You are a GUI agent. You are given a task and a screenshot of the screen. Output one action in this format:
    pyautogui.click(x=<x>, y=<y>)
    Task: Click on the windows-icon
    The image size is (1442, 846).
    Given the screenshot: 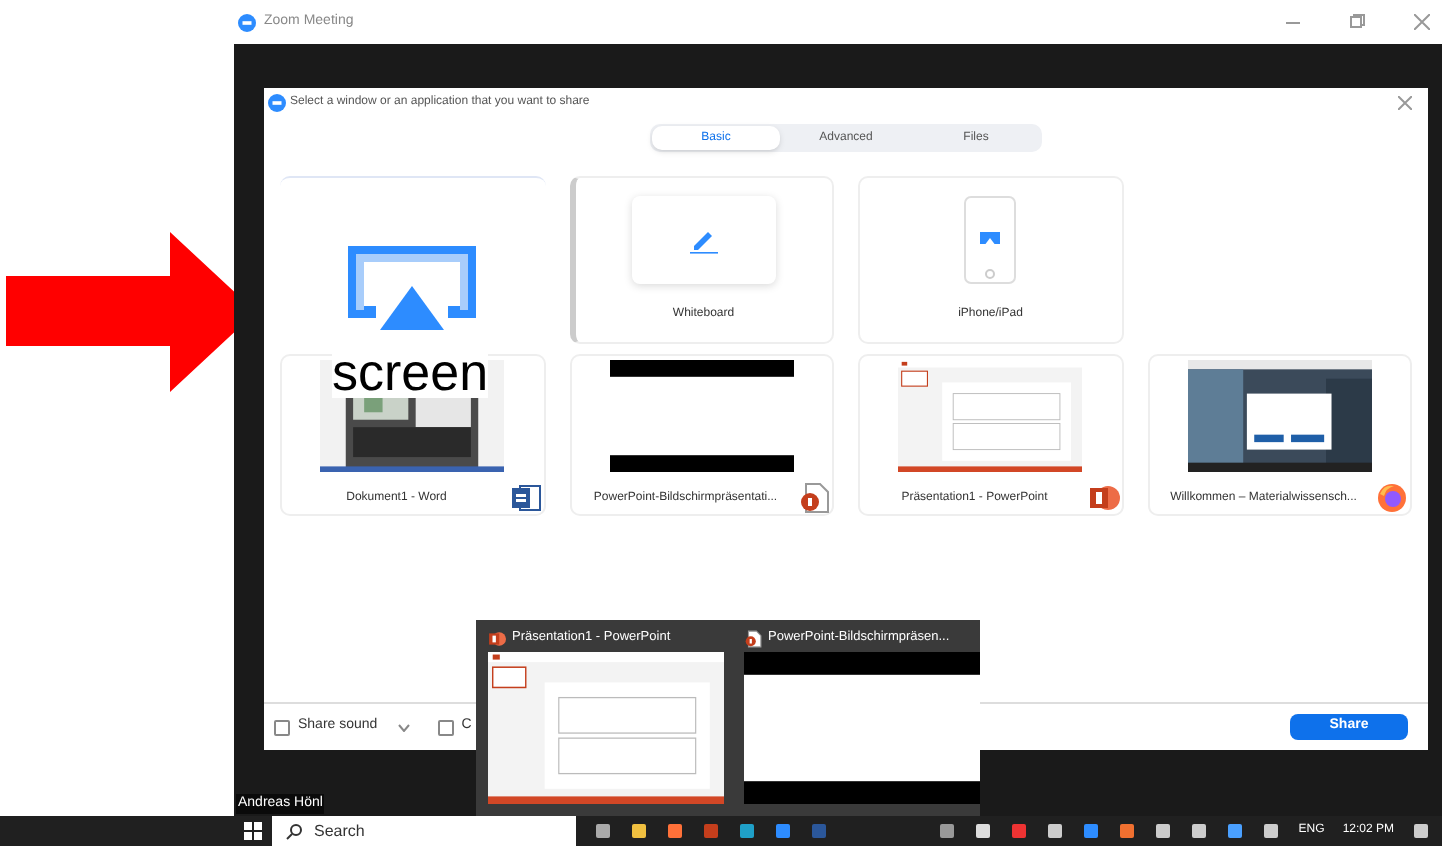 What is the action you would take?
    pyautogui.click(x=253, y=831)
    